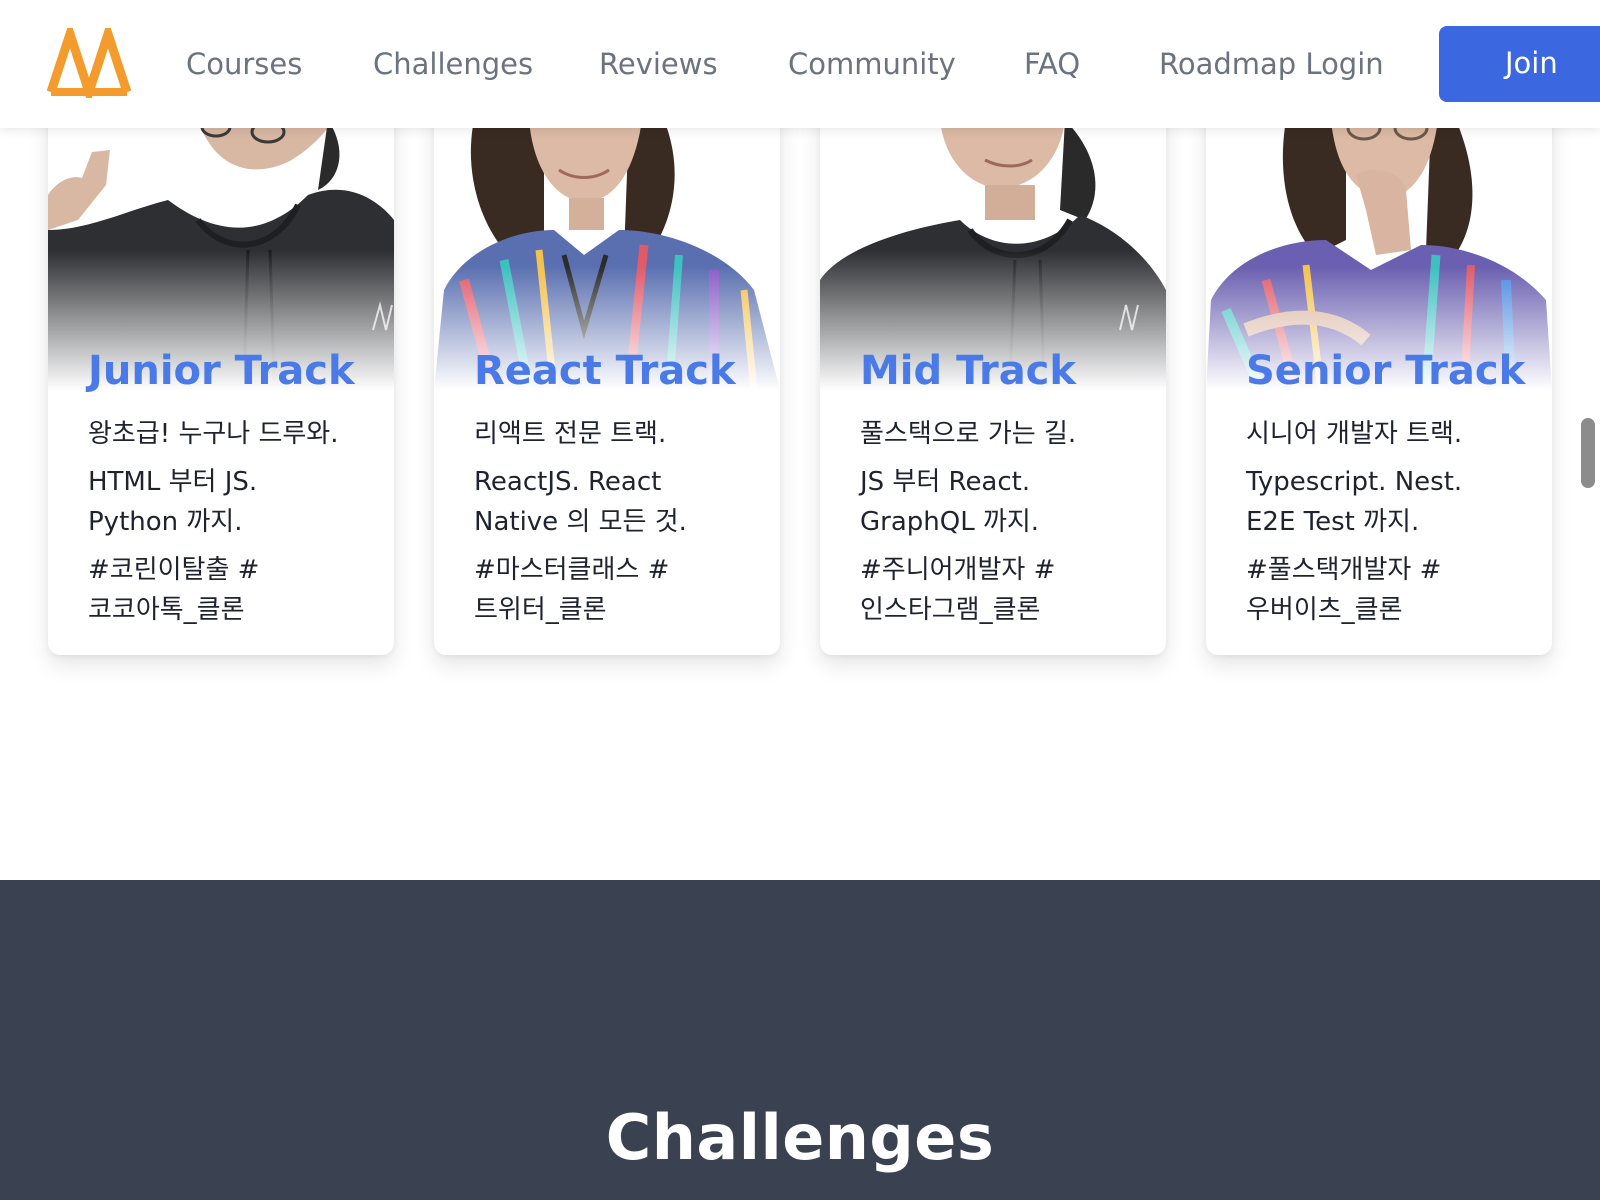  What do you see at coordinates (580, 522) in the screenshot?
I see `track-description: Native 의 모든 것.` at bounding box center [580, 522].